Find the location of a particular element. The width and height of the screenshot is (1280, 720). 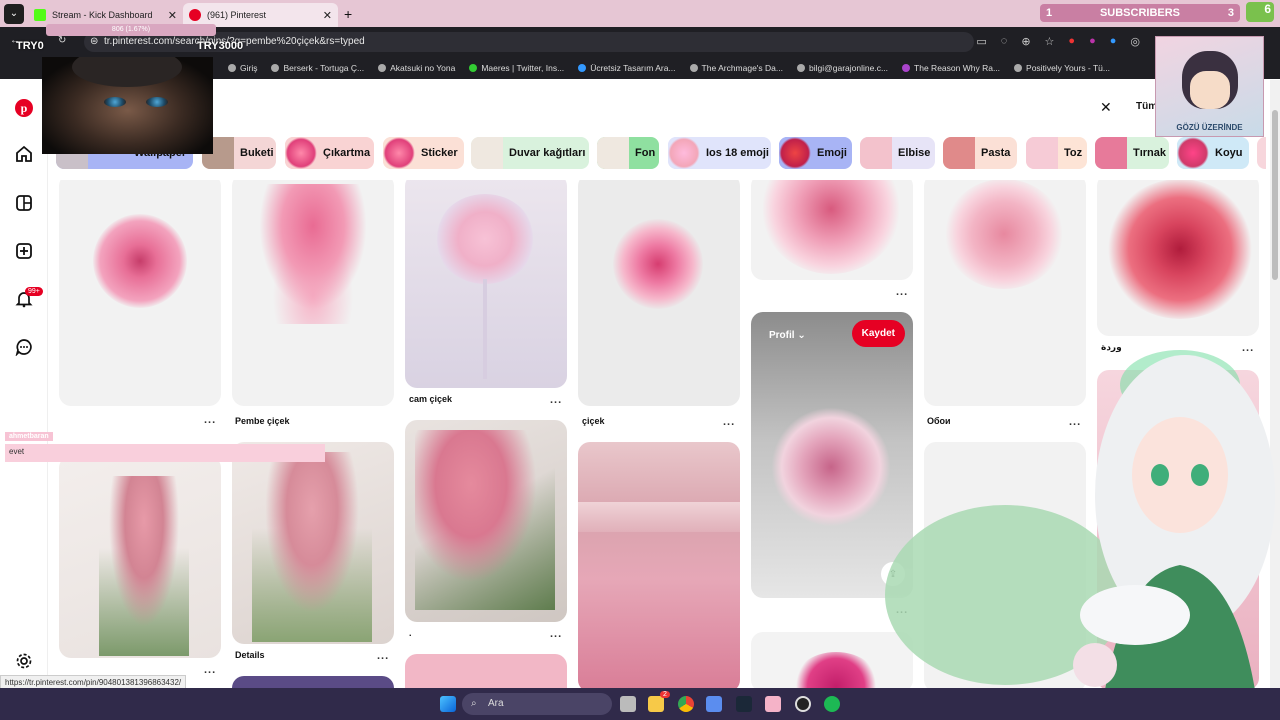

pin-tulip-bouquet-ribbon is located at coordinates (313, 293).